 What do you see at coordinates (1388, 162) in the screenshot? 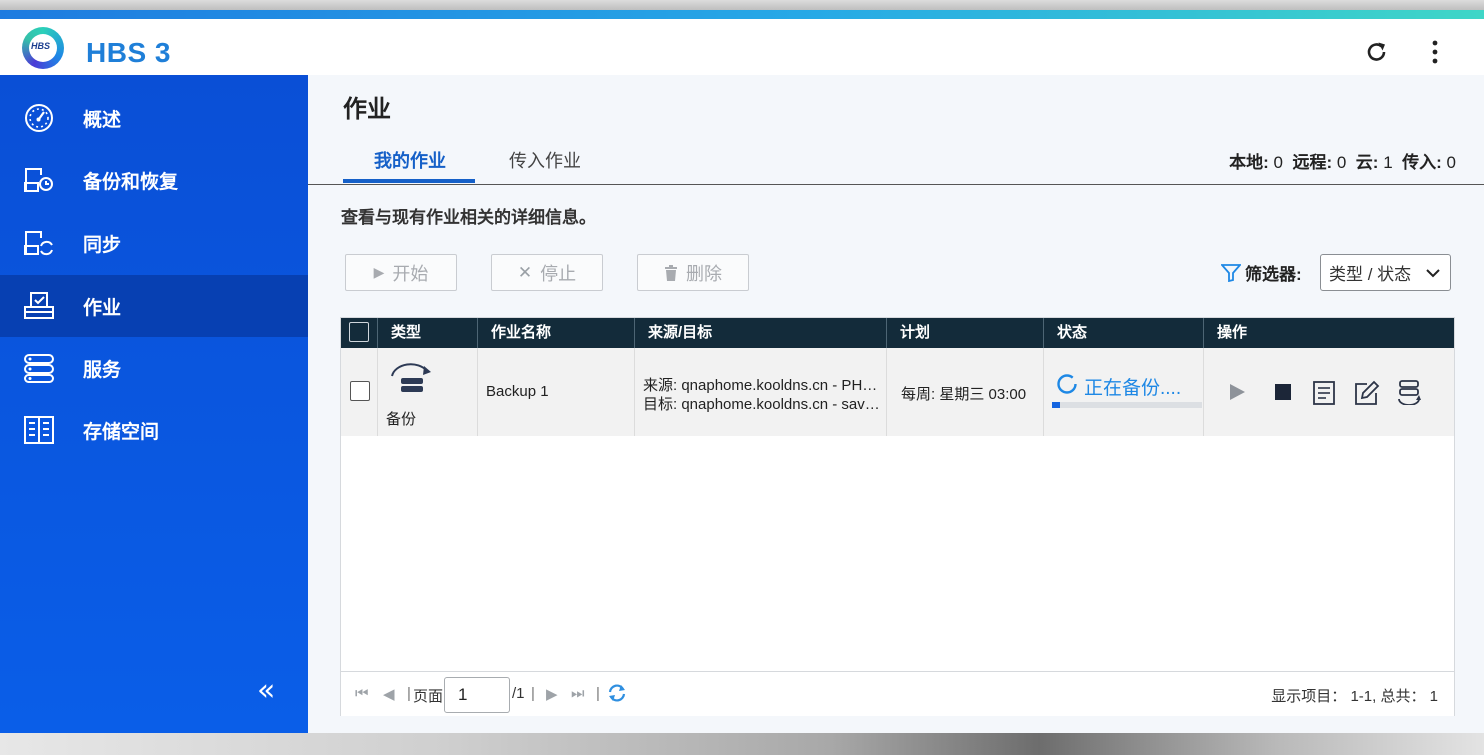
I see `cloud-count: 1` at bounding box center [1388, 162].